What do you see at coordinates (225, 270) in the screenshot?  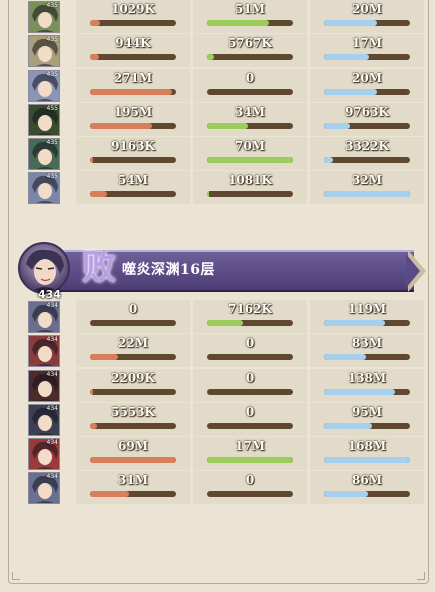 I see `enemy-team-banner: 败 噬炎深渊16层 434` at bounding box center [225, 270].